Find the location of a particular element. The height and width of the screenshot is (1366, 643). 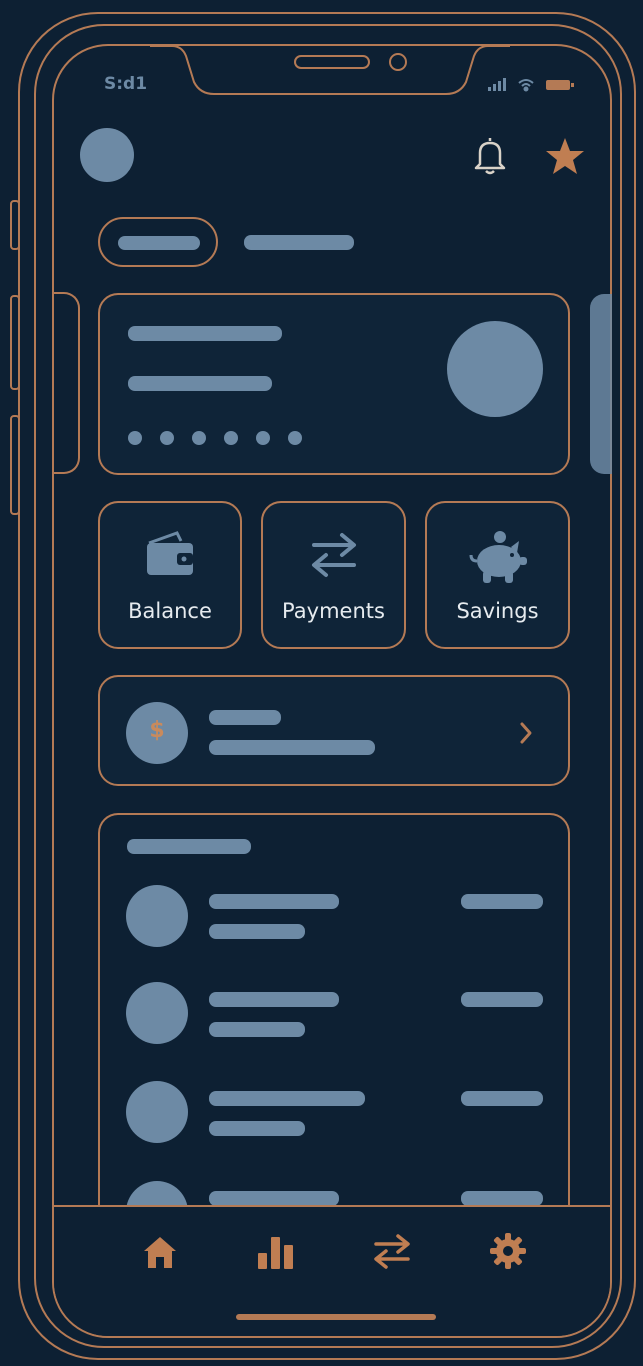

tab-active-label-placeholder is located at coordinates (159, 243).